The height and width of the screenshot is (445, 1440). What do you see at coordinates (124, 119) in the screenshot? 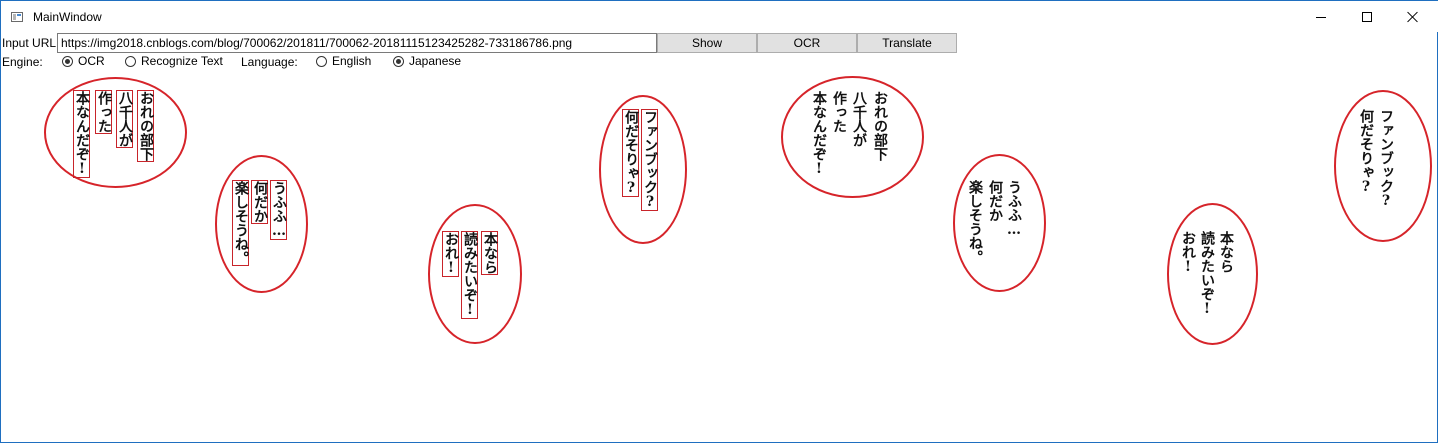
I see `ocr-text-box: 八千人が` at bounding box center [124, 119].